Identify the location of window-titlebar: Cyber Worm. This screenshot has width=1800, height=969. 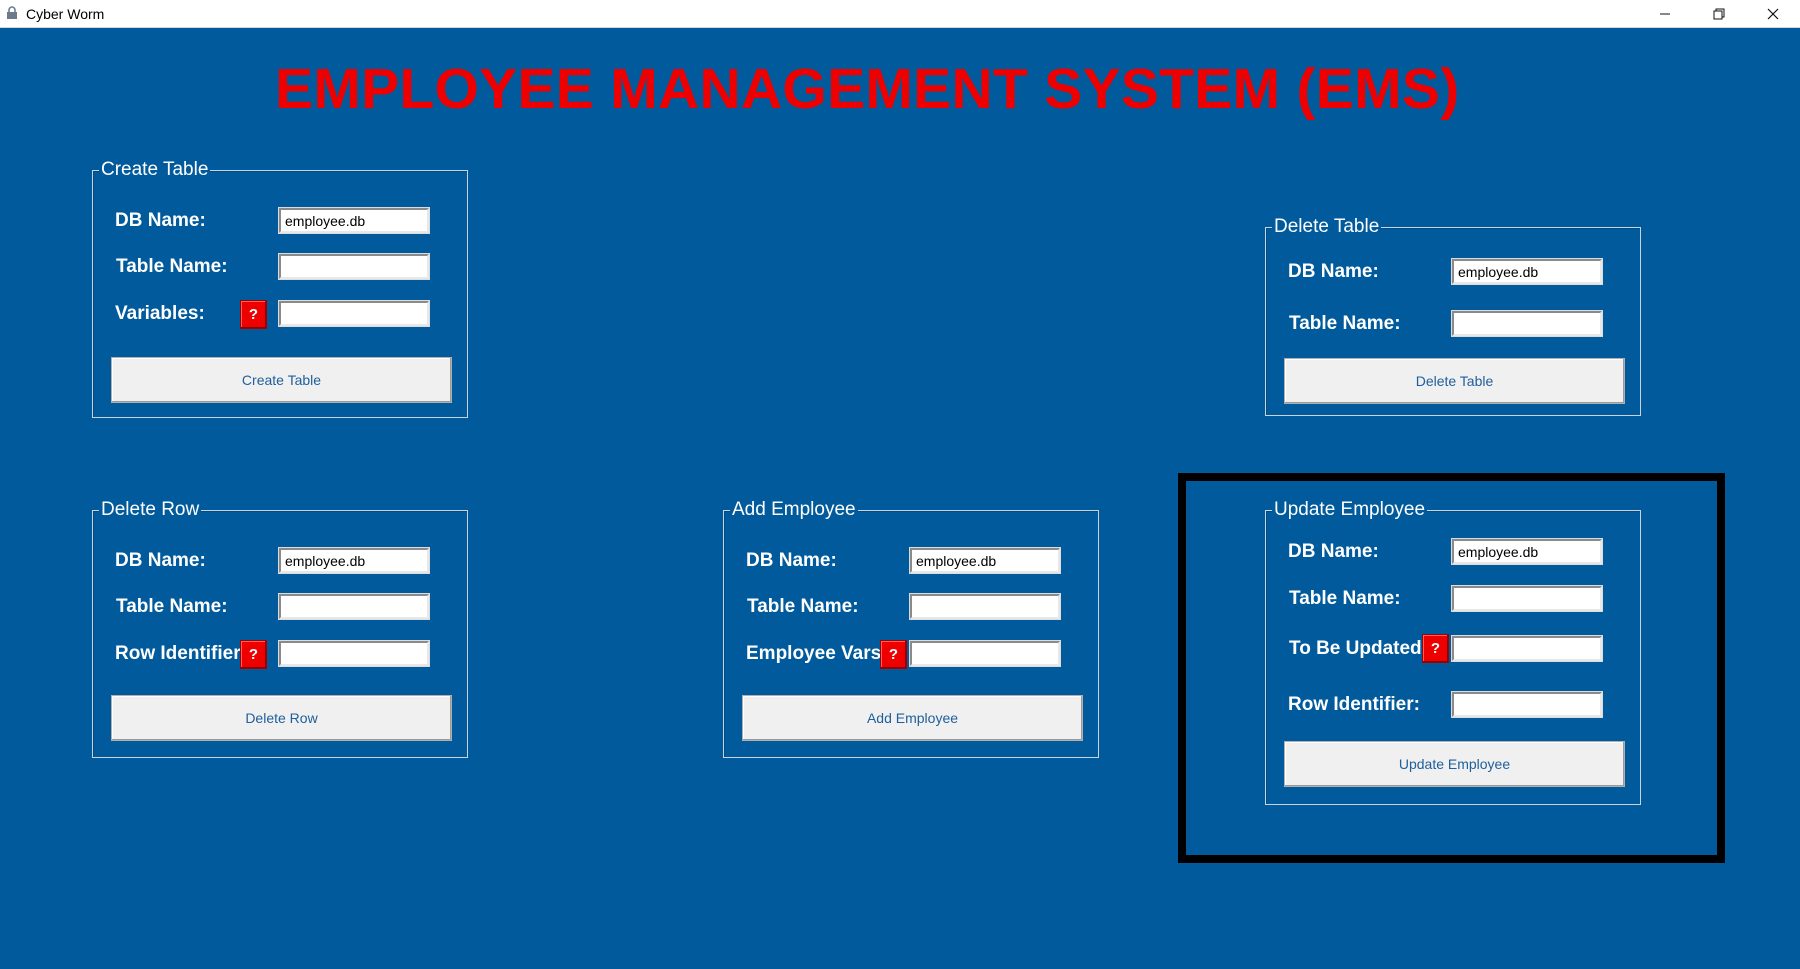
(900, 14).